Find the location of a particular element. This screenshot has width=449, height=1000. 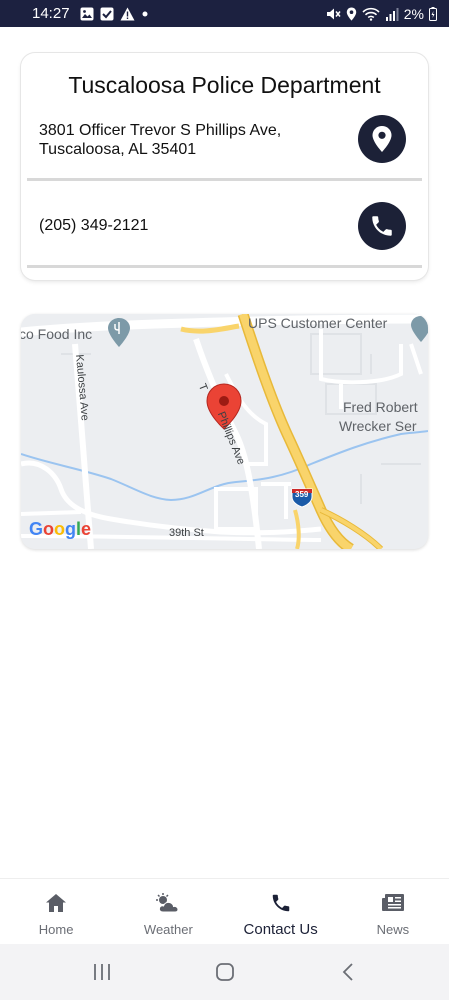

phone-text: (205) 349-2121 is located at coordinates (94, 225).